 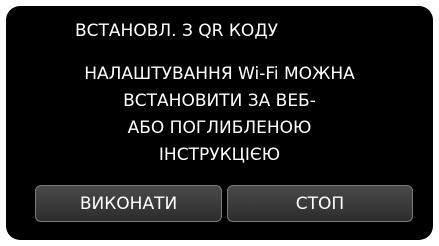 I want to click on message-line: ВСТАНОВИТИ ЗА ВЕБ-, so click(x=219, y=101).